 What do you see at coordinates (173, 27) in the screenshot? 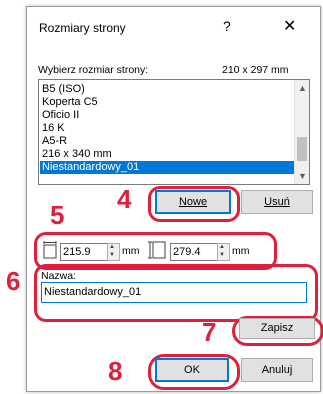
I see `title-bar: Rozmiary strony ? ✕` at bounding box center [173, 27].